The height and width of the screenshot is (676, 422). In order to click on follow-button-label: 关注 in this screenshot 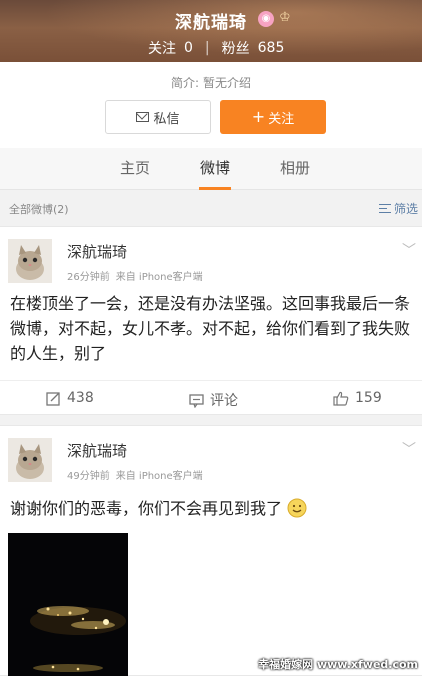, I will do `click(281, 119)`.